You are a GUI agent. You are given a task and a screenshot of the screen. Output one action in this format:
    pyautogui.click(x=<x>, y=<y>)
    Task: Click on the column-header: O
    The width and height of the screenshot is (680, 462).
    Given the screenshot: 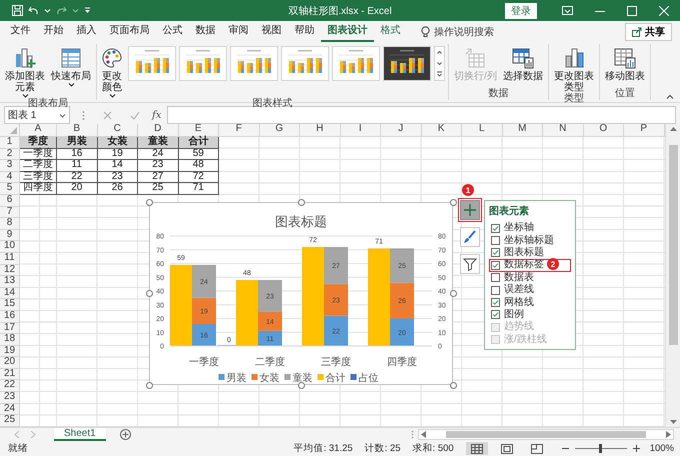 What is the action you would take?
    pyautogui.click(x=604, y=130)
    